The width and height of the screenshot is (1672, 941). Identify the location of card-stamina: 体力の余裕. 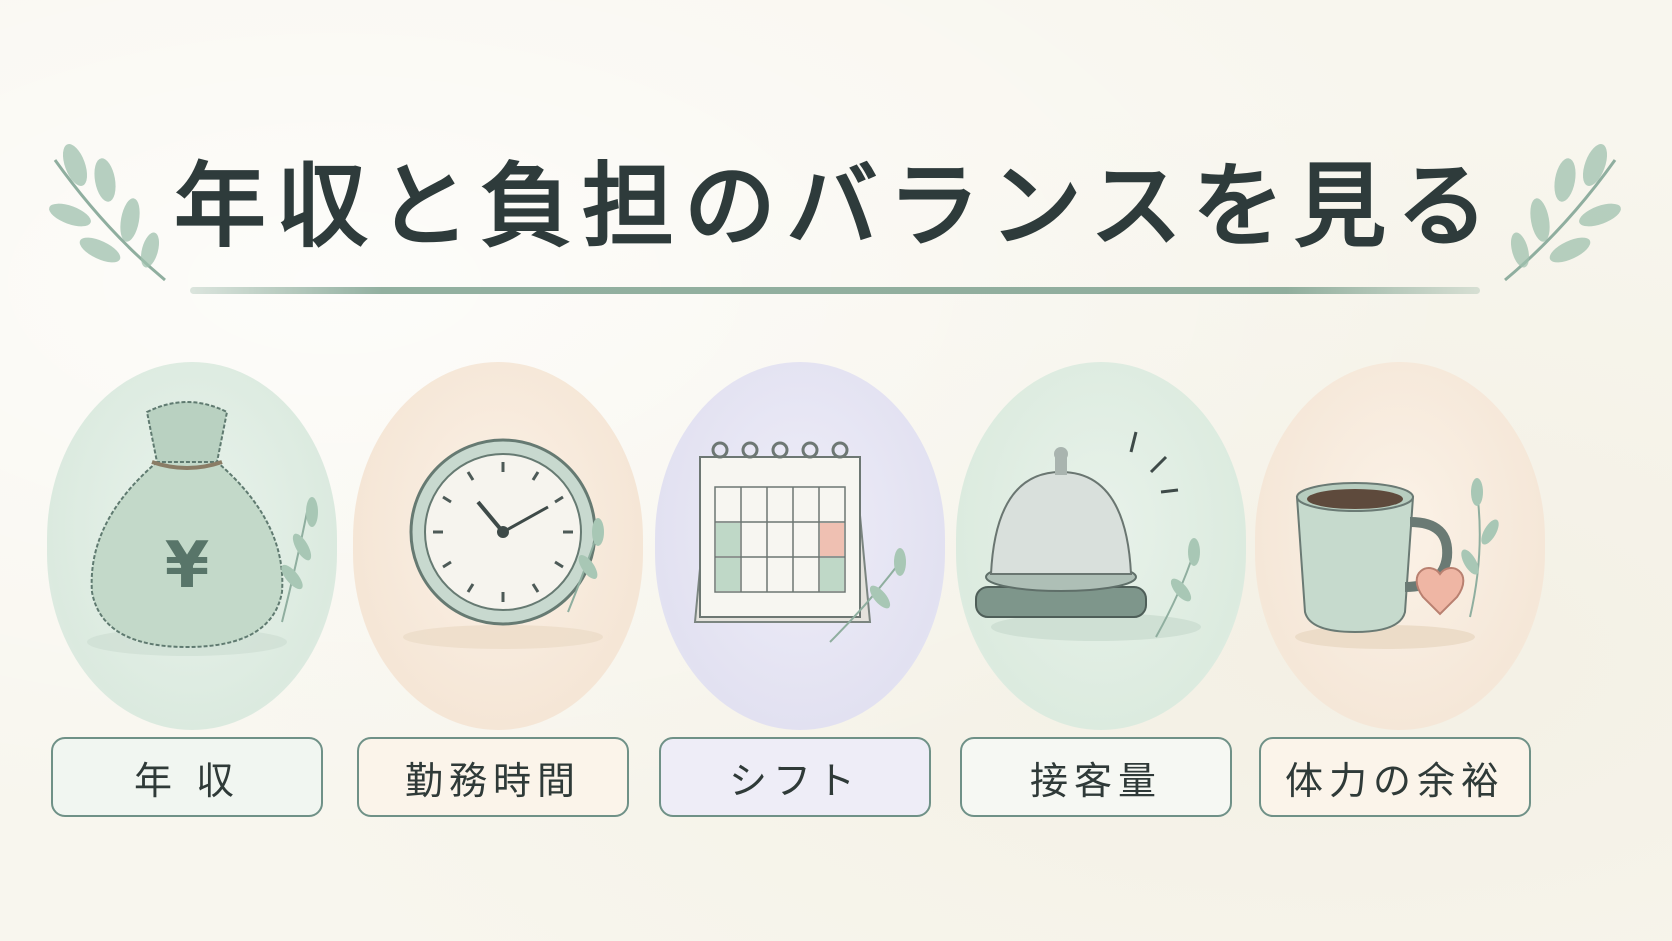
(1400, 589).